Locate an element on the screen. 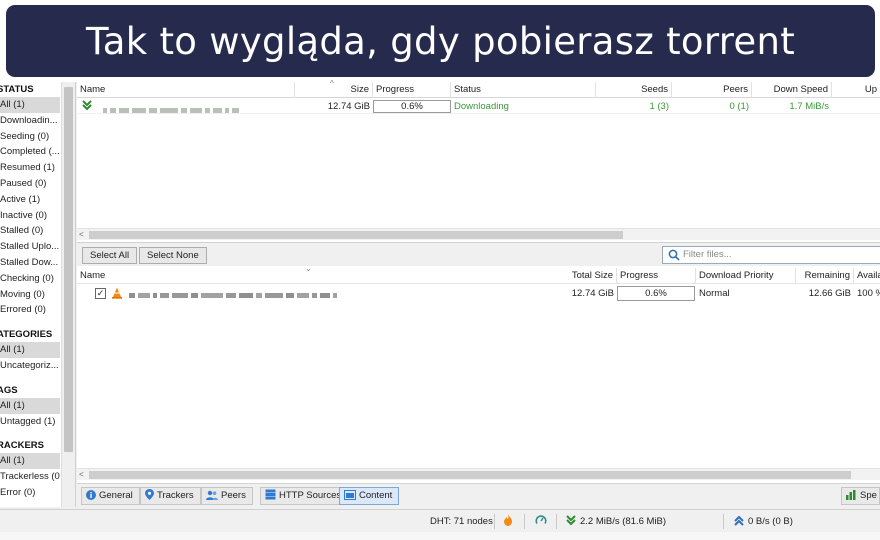  download-speed-status: 2.2 MiB/s (81.6 MiB) is located at coordinates (616, 521).